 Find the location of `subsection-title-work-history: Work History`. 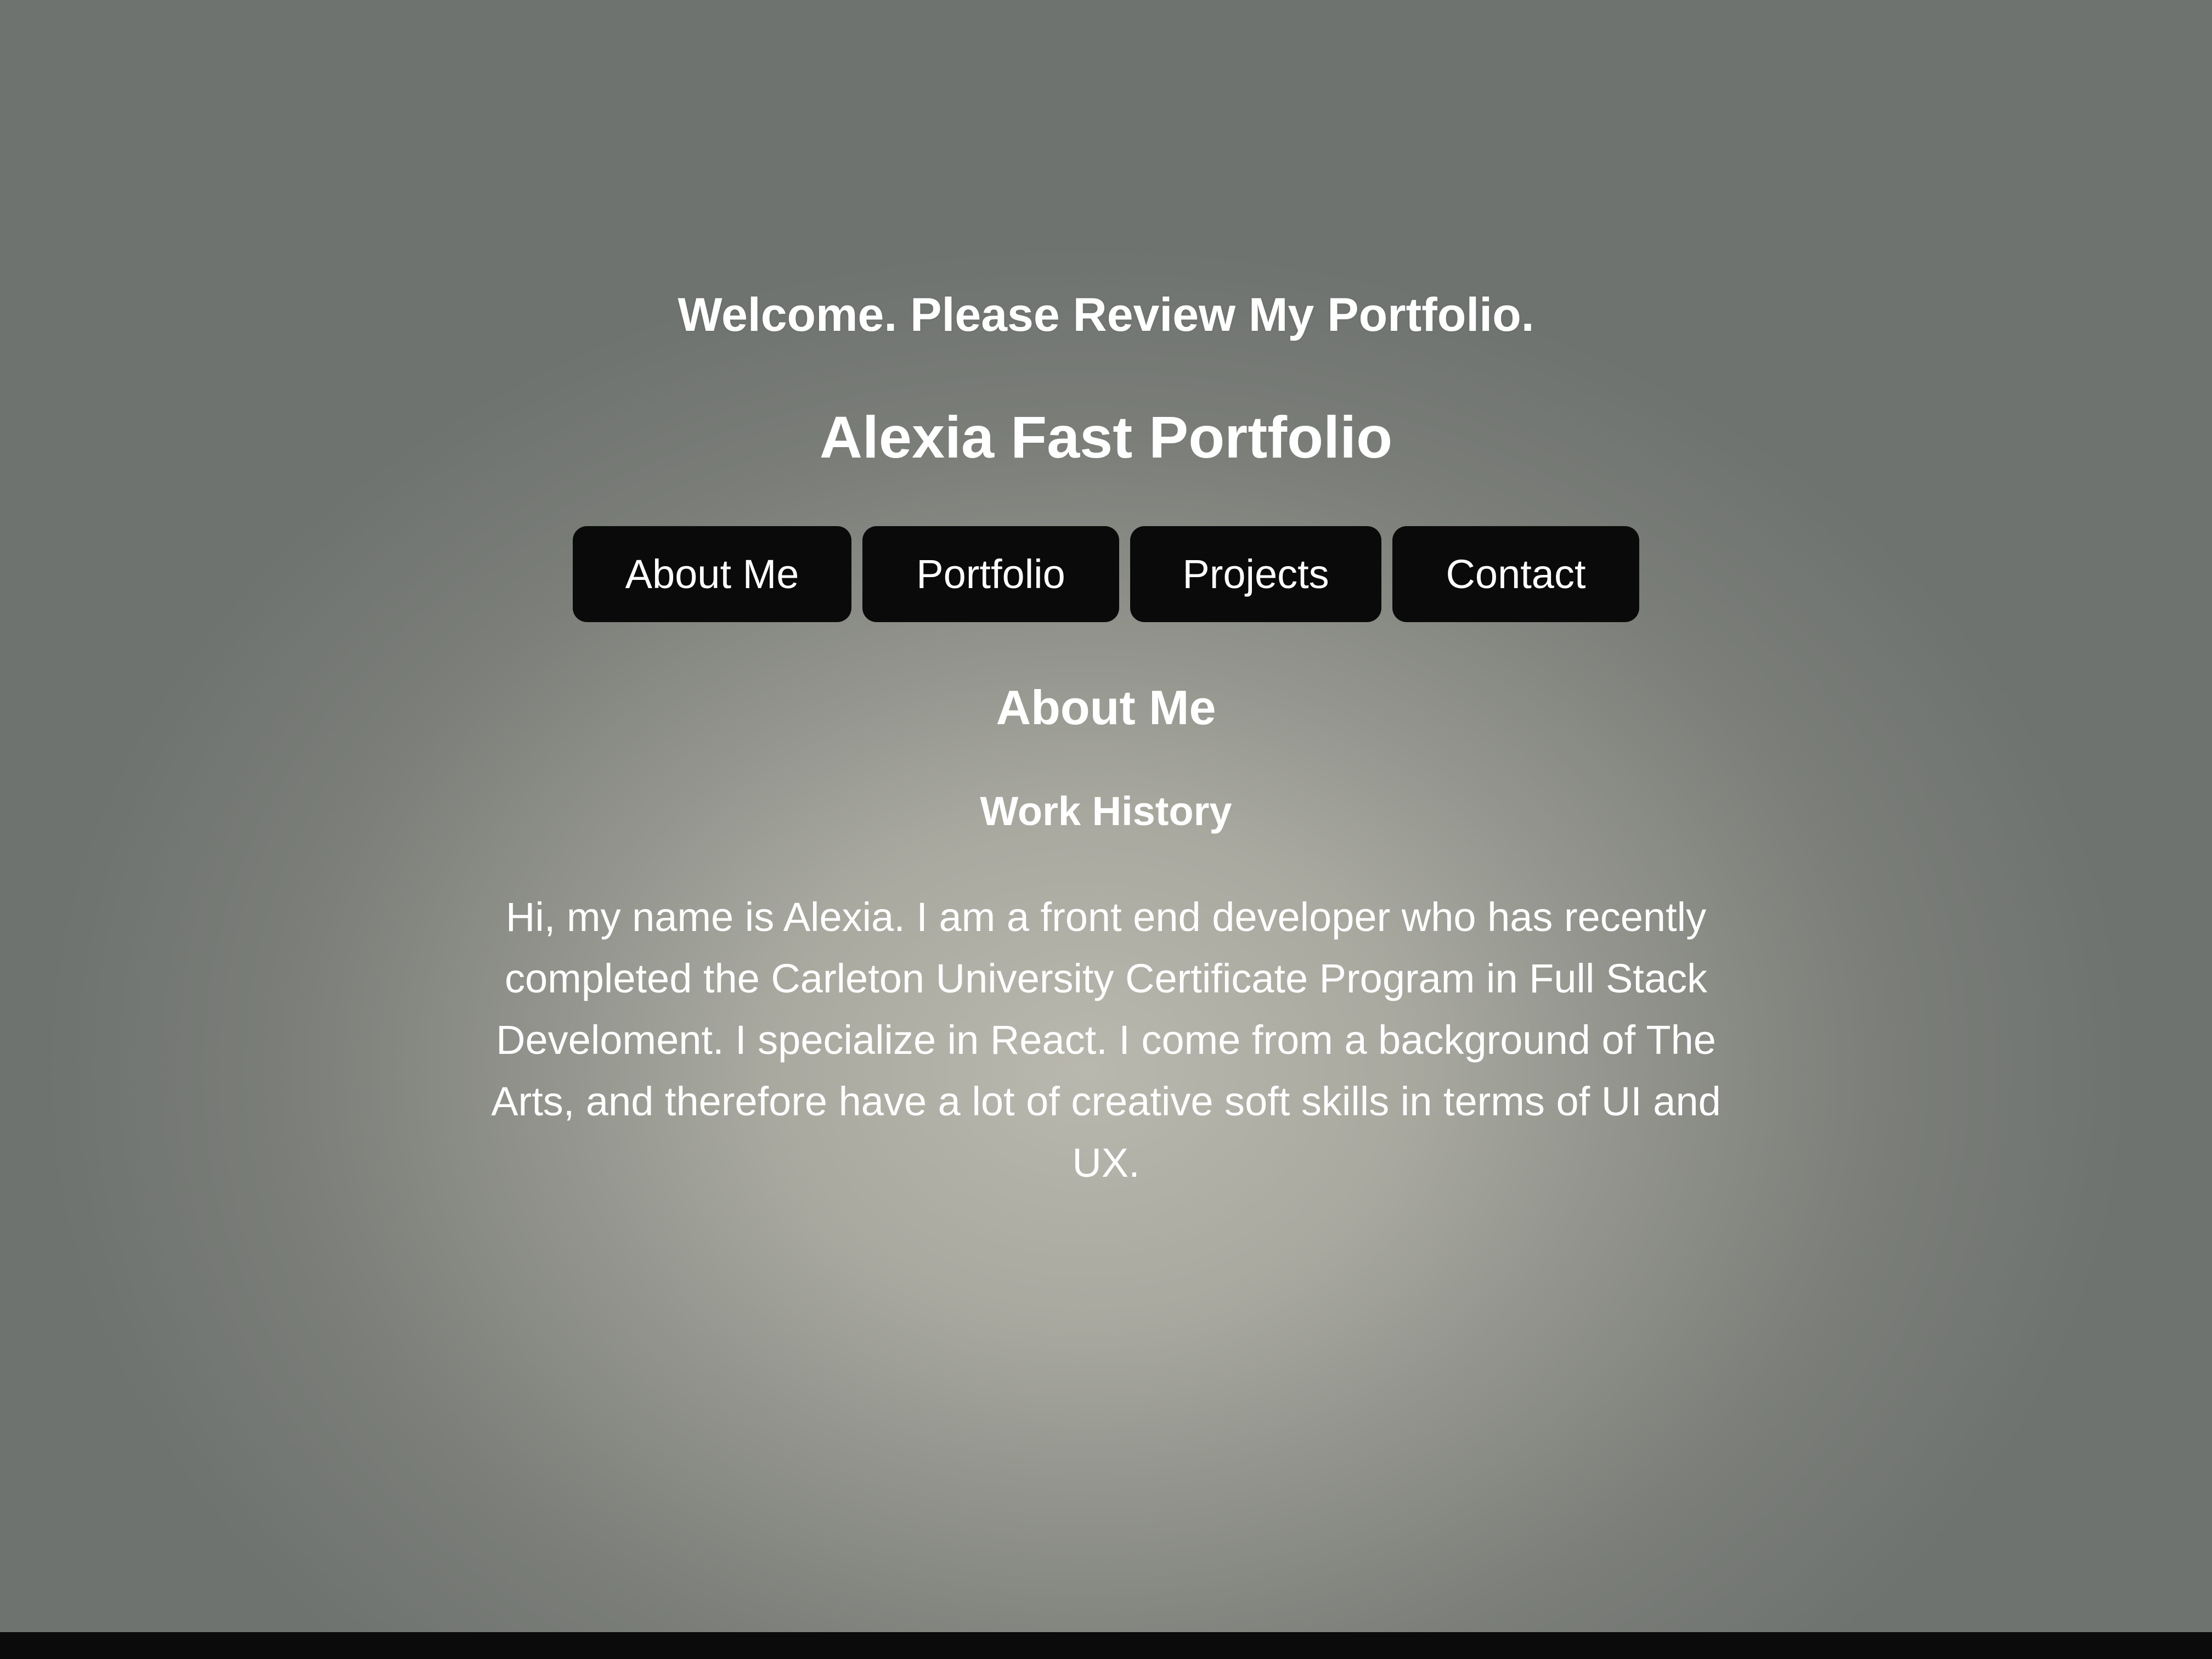

subsection-title-work-history: Work History is located at coordinates (1106, 811).